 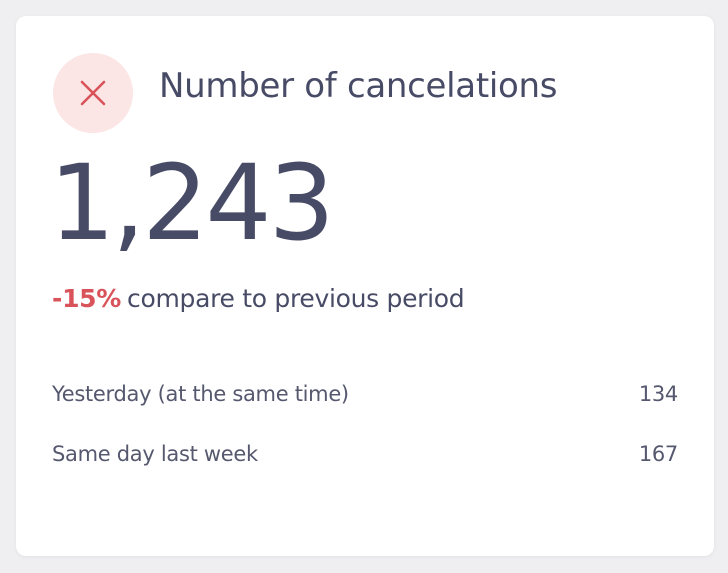 I want to click on close-icon, so click(x=93, y=93).